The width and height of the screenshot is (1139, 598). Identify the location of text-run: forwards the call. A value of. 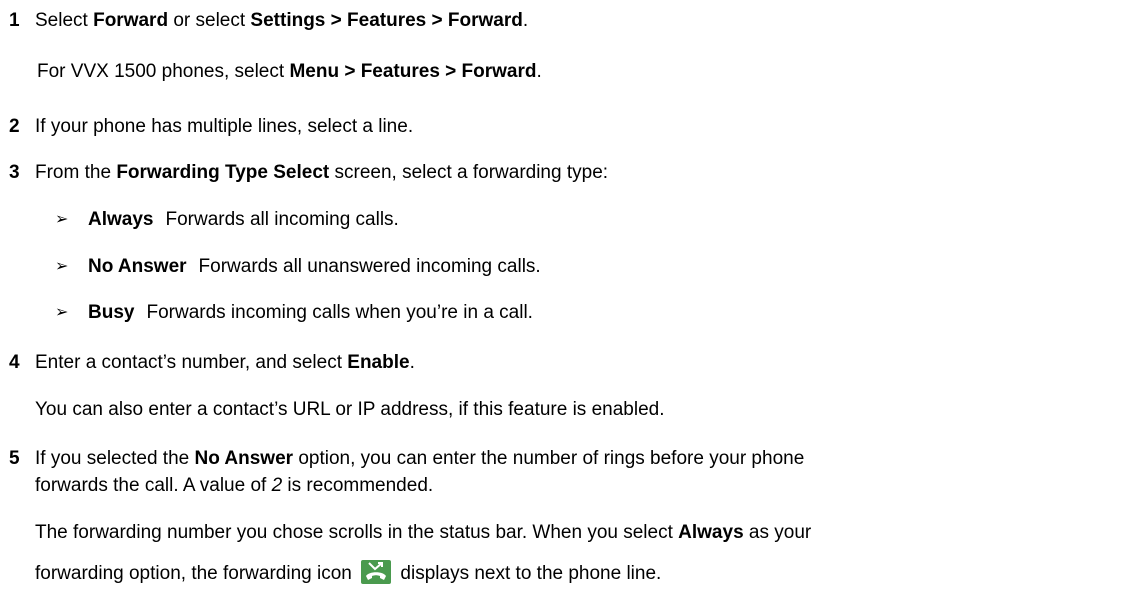
(153, 485).